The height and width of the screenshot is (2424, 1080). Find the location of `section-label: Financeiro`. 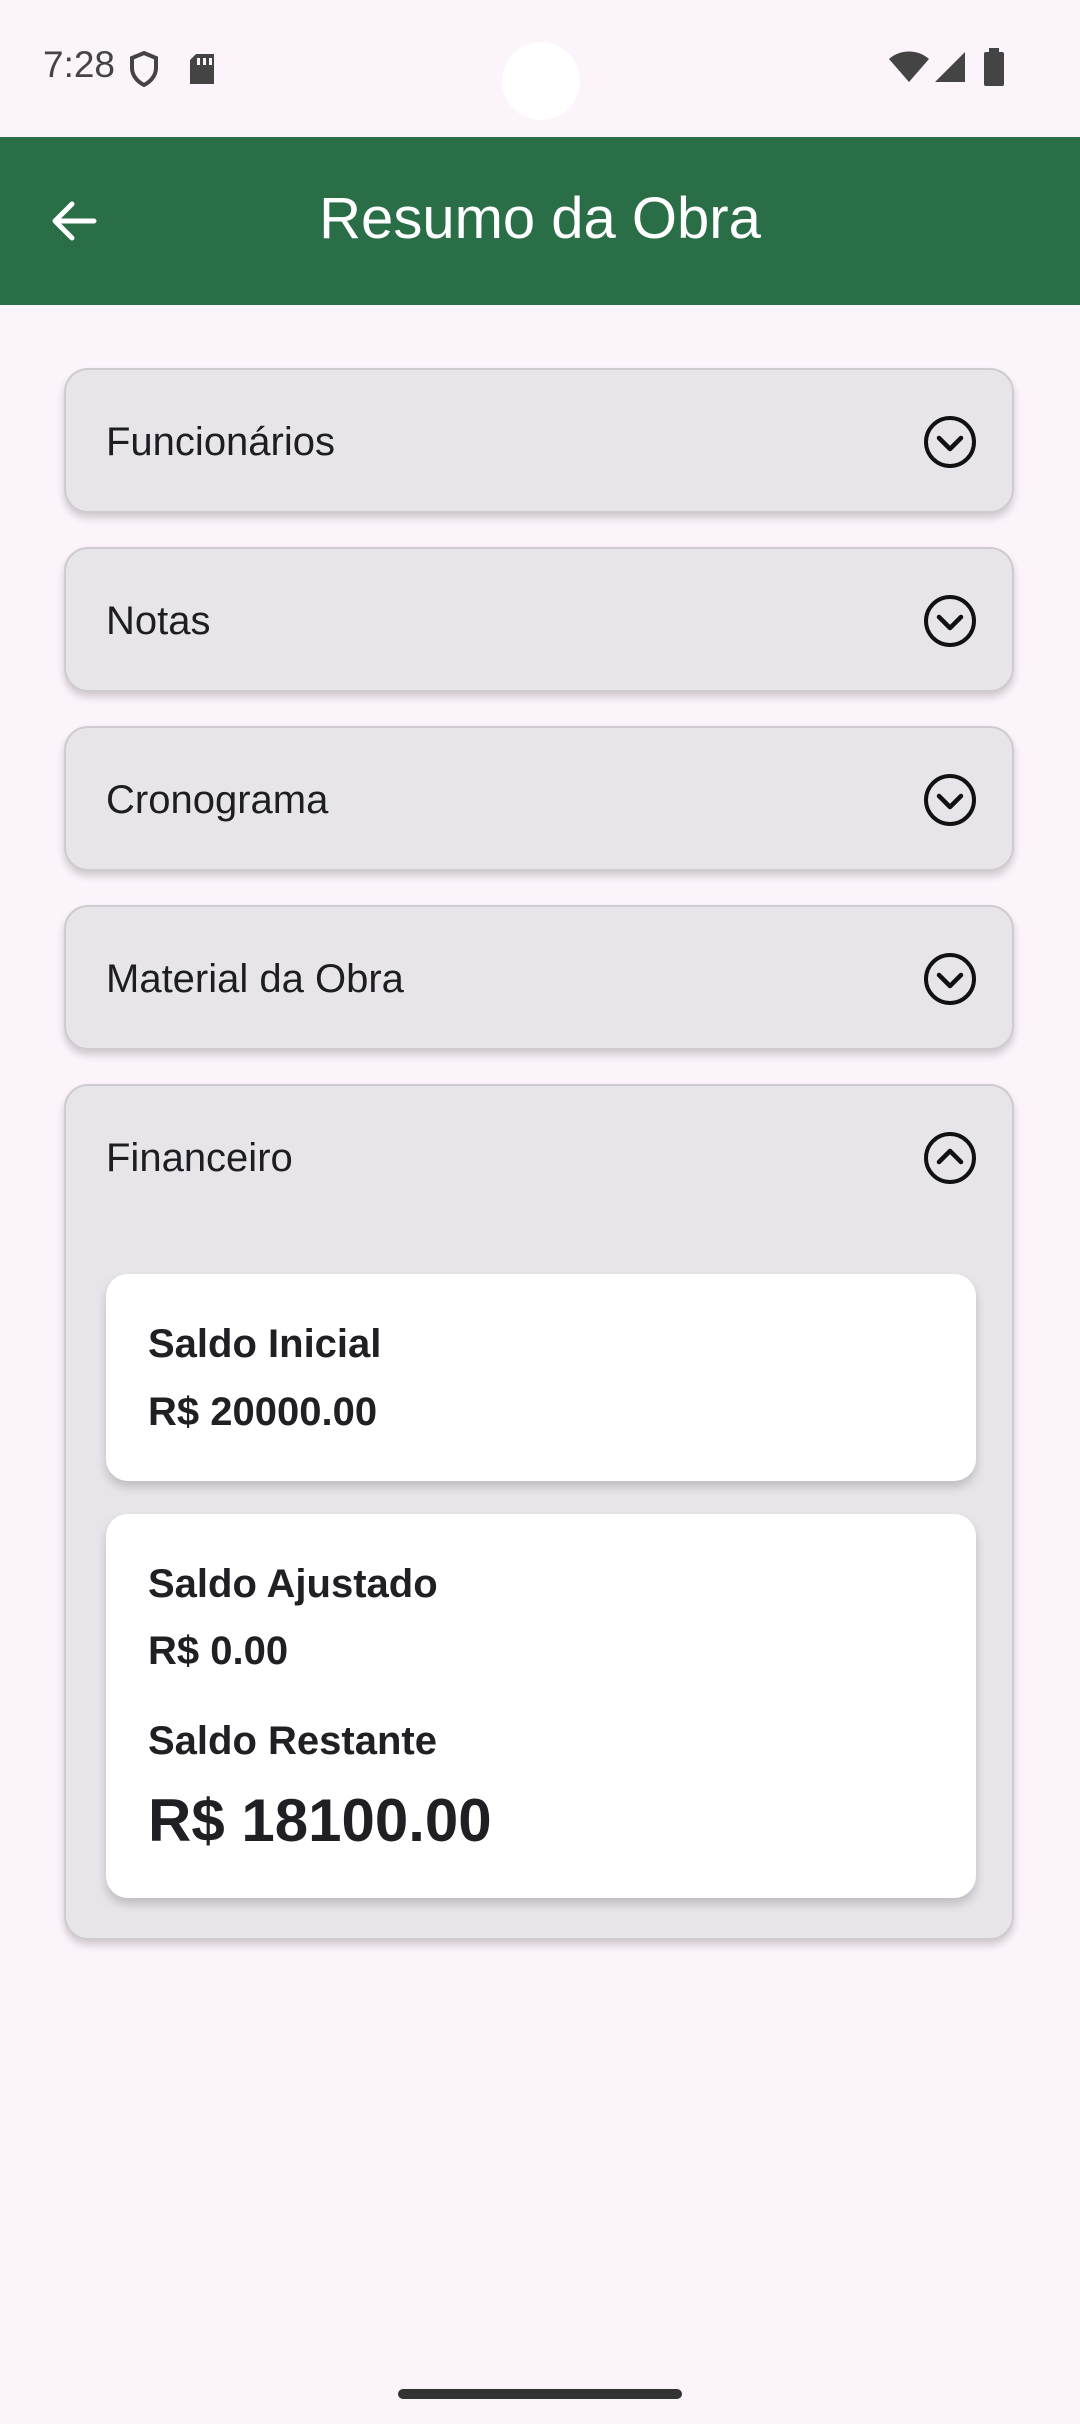

section-label: Financeiro is located at coordinates (199, 1158).